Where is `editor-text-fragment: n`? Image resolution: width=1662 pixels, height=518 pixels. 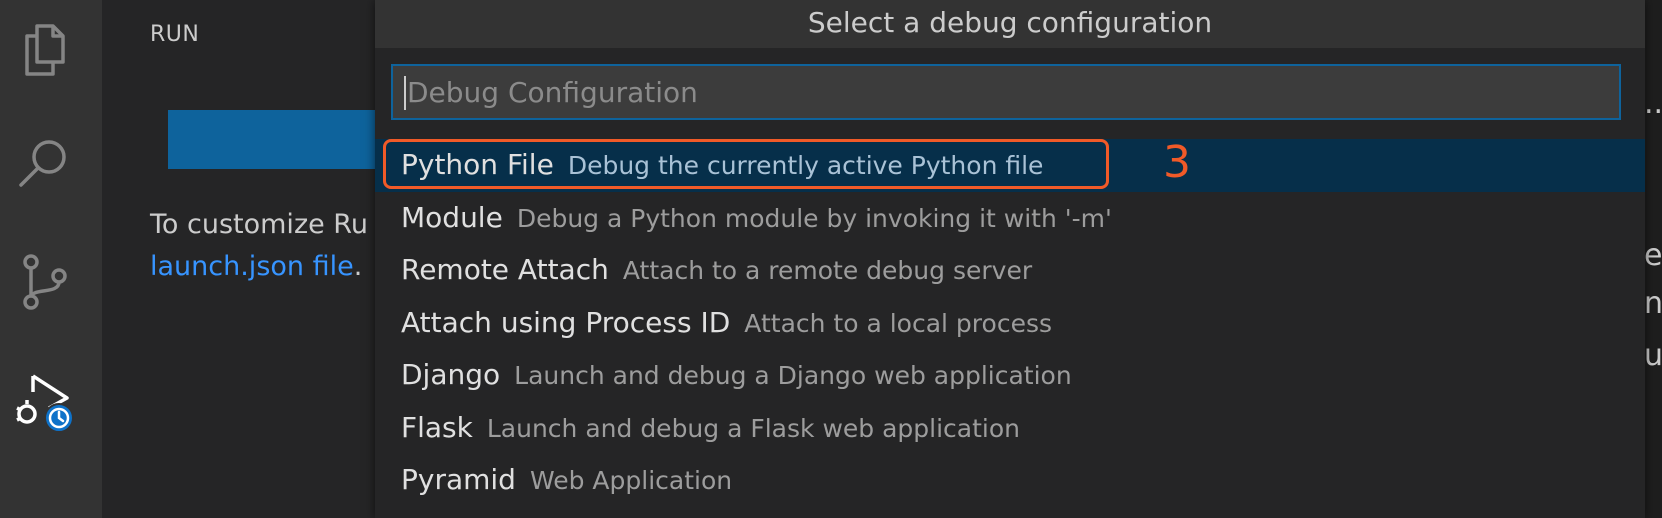 editor-text-fragment: n is located at coordinates (1653, 303).